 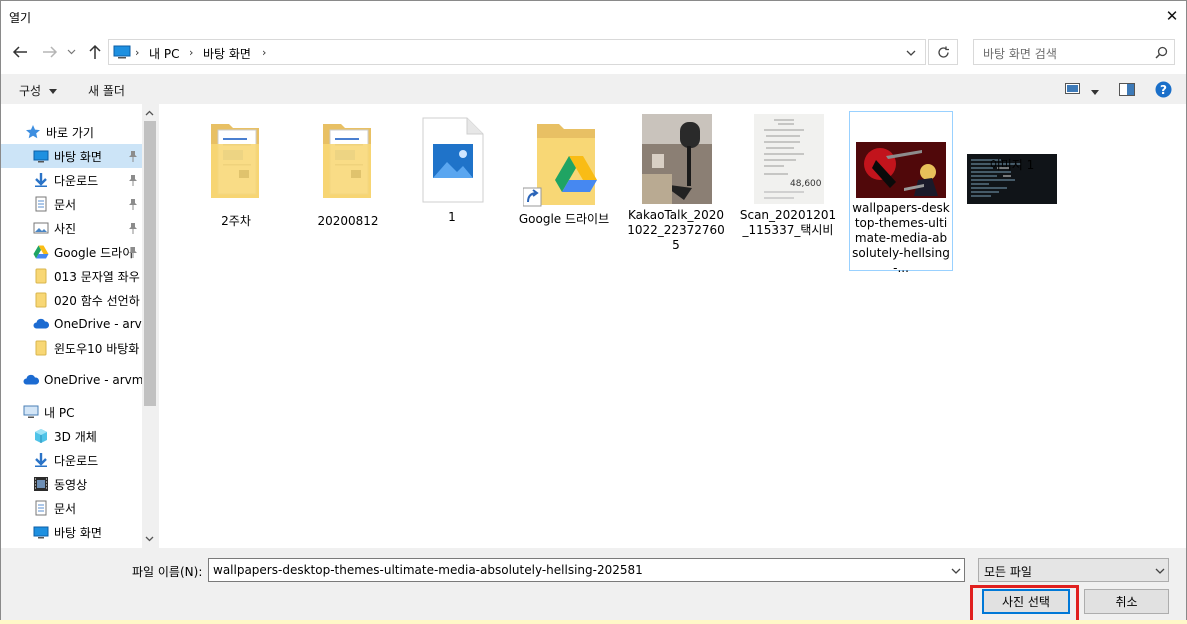 What do you see at coordinates (106, 90) in the screenshot?
I see `new-folder-button: 새 폴더` at bounding box center [106, 90].